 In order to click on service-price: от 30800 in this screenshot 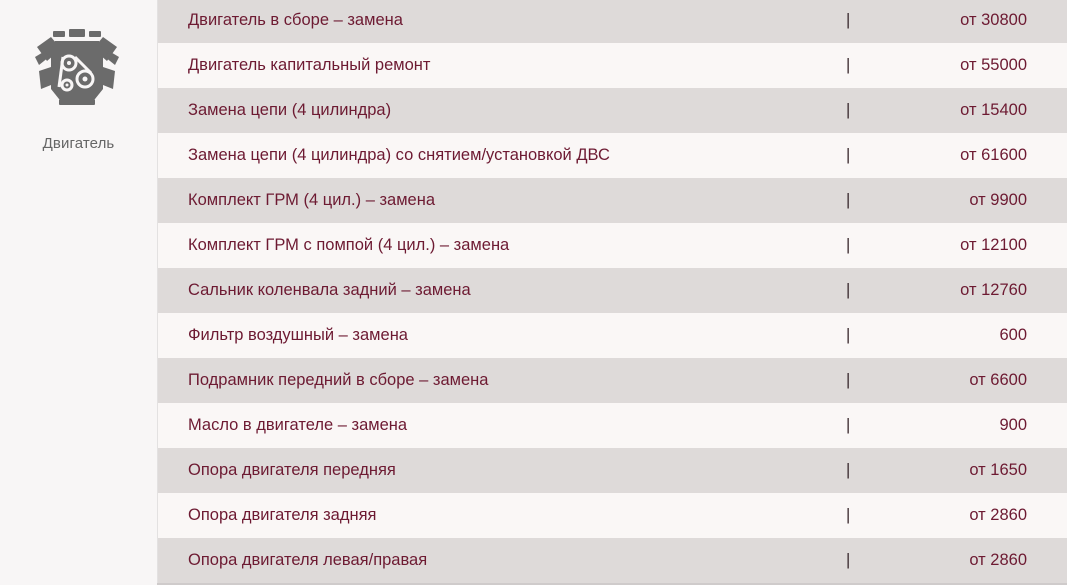, I will do `click(993, 20)`.